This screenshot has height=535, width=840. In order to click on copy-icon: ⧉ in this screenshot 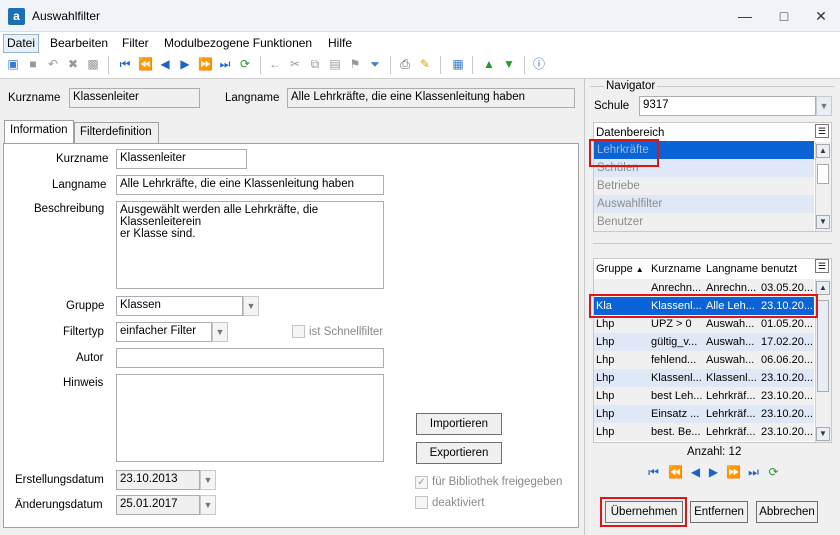, I will do `click(315, 64)`.